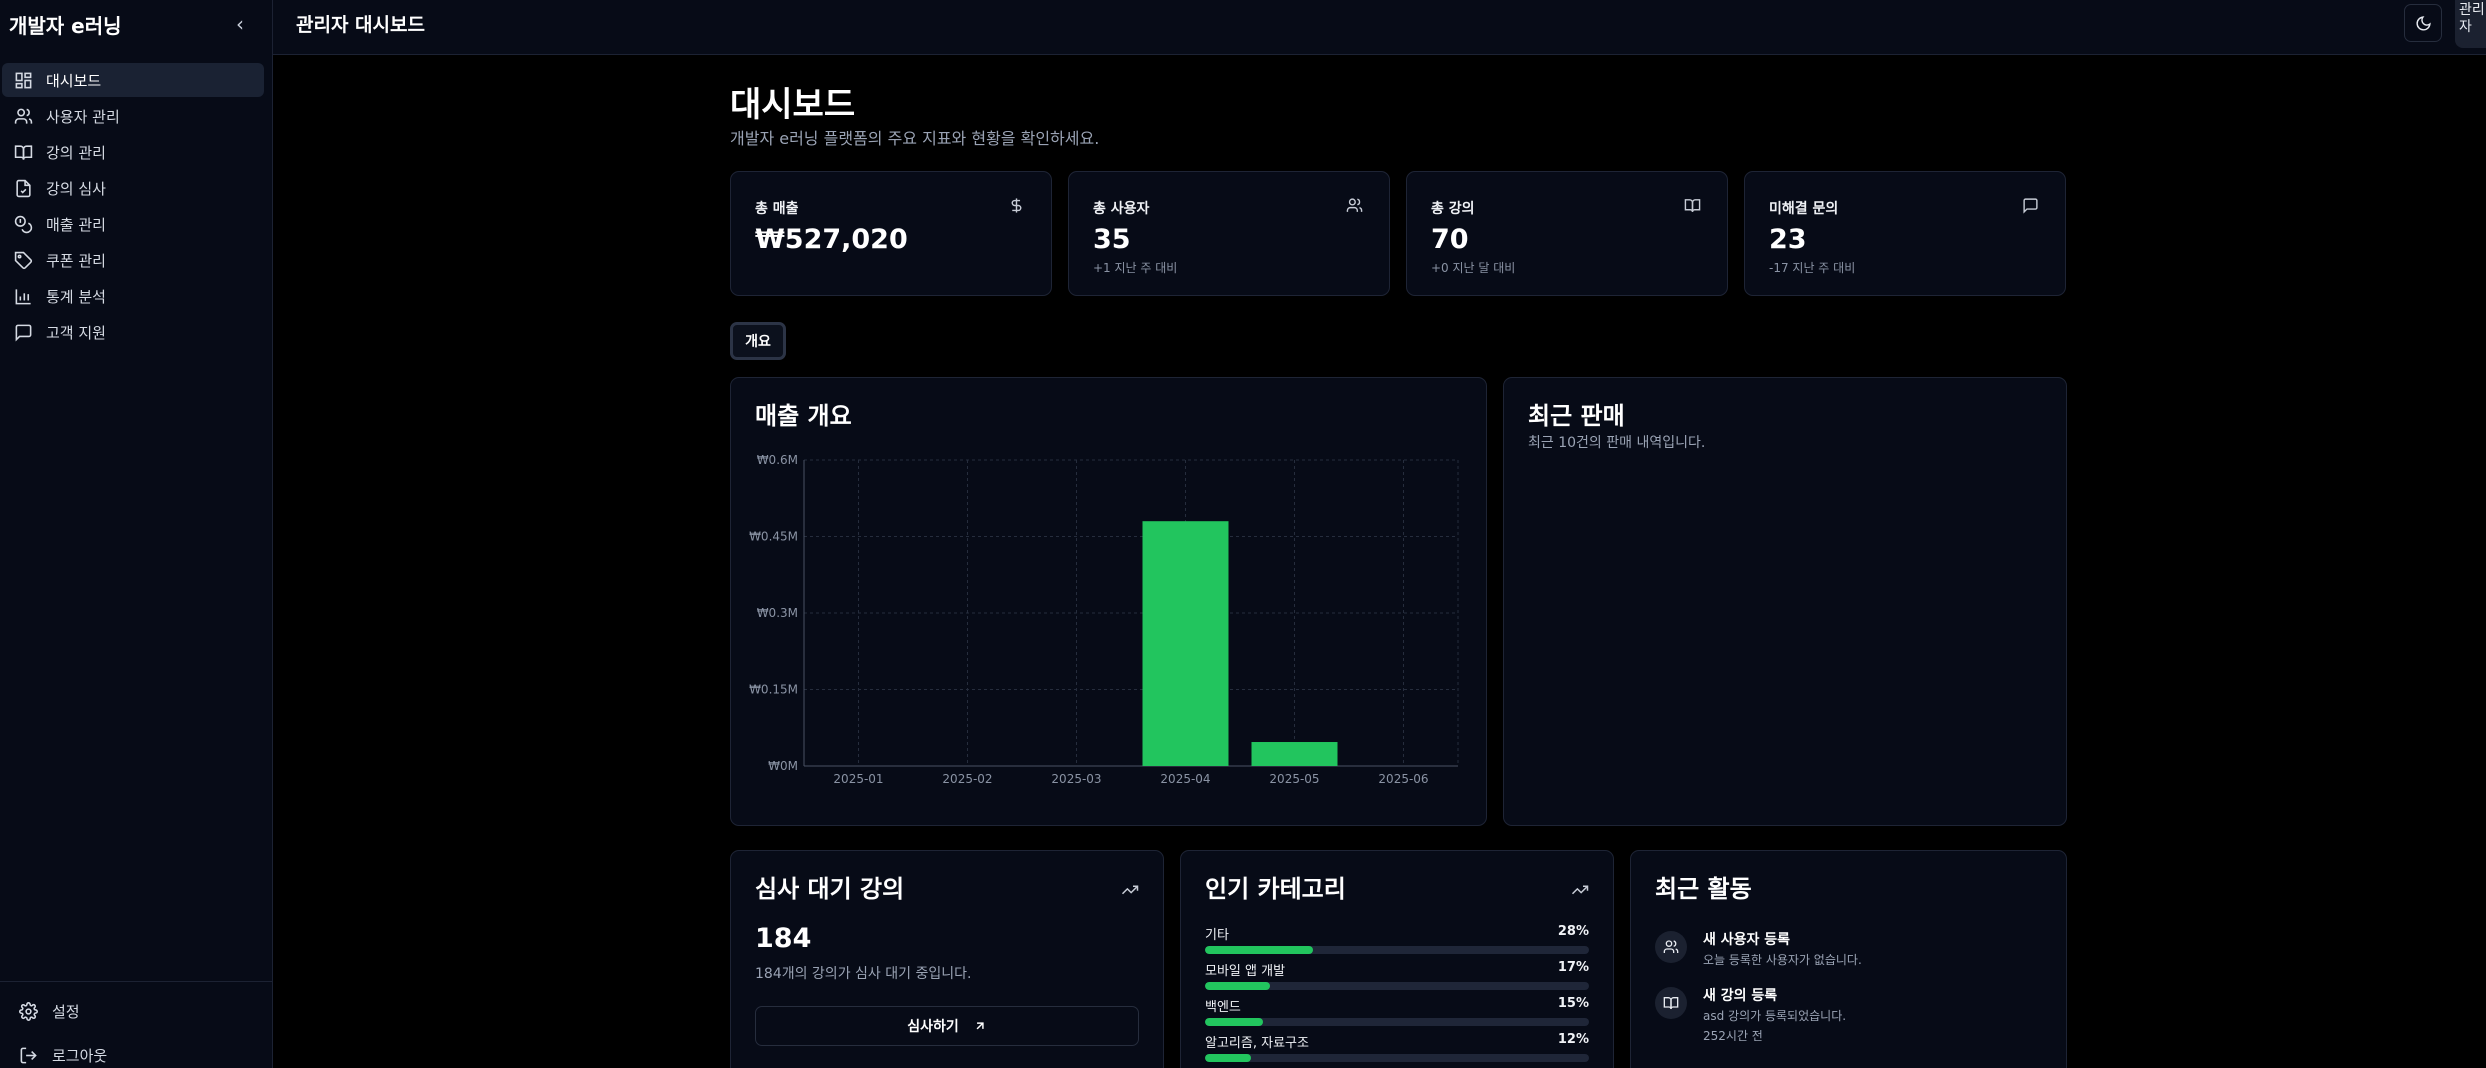 This screenshot has height=1068, width=2486. What do you see at coordinates (23, 80) in the screenshot?
I see `dashboard-icon` at bounding box center [23, 80].